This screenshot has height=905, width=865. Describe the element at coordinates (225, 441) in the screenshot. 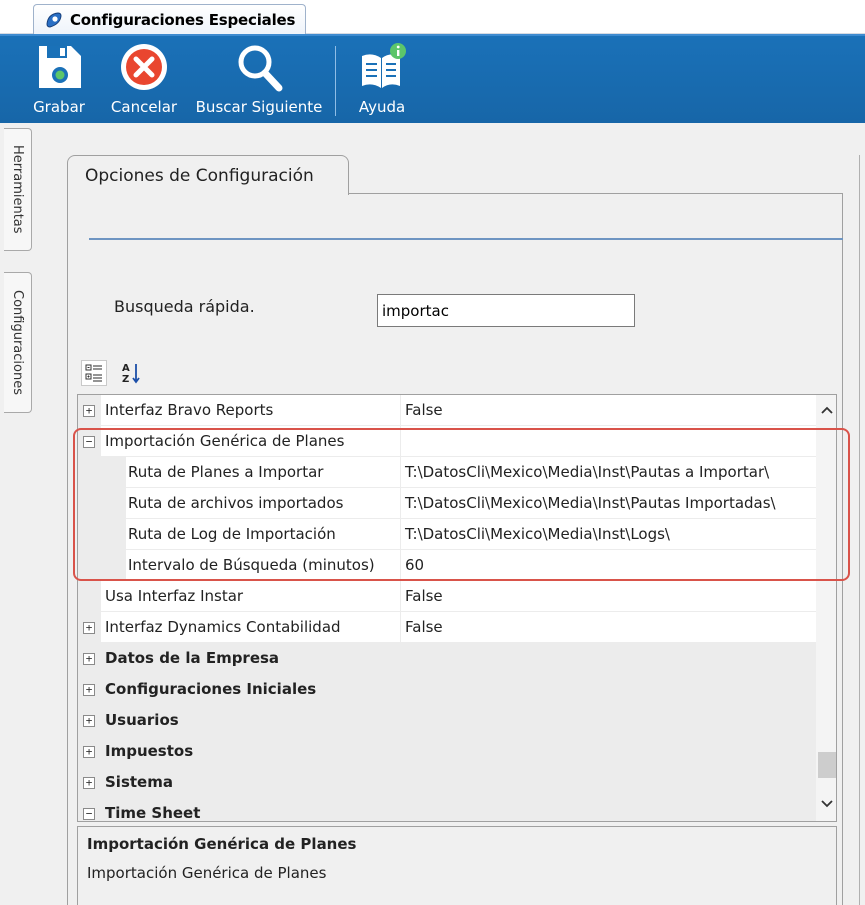

I see `grid-row-name: Importación Genérica de Planes` at that location.